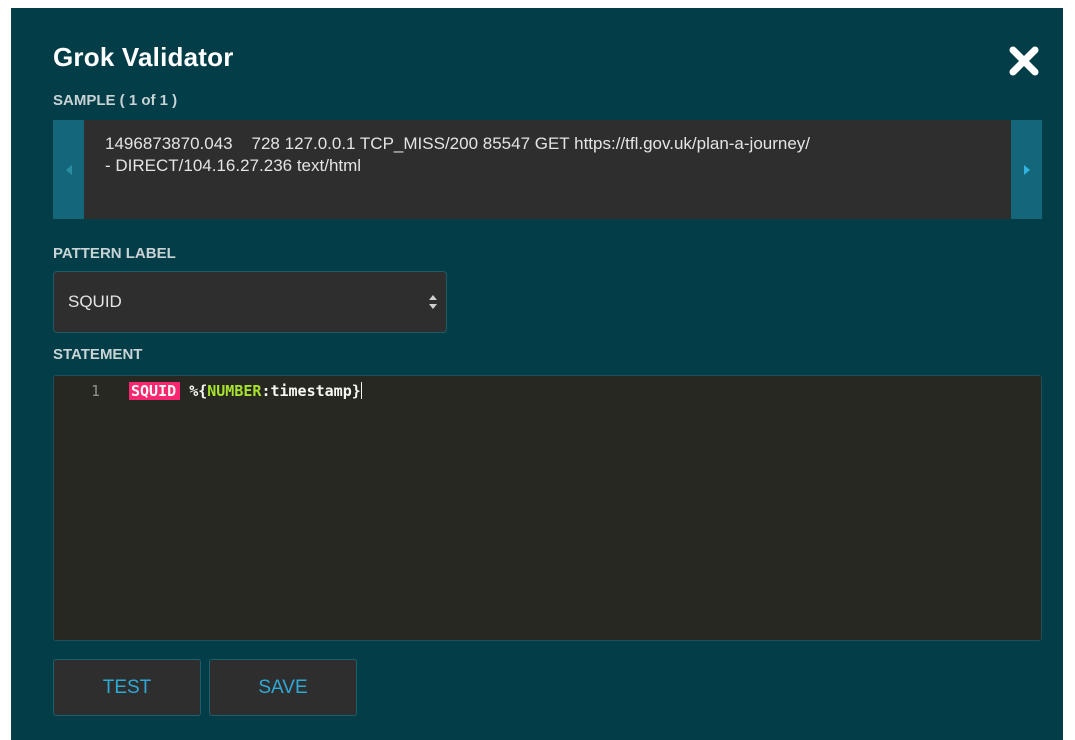 This screenshot has width=1075, height=740. I want to click on code-line: SQUID %{NUMBER:timestamp}, so click(245, 391).